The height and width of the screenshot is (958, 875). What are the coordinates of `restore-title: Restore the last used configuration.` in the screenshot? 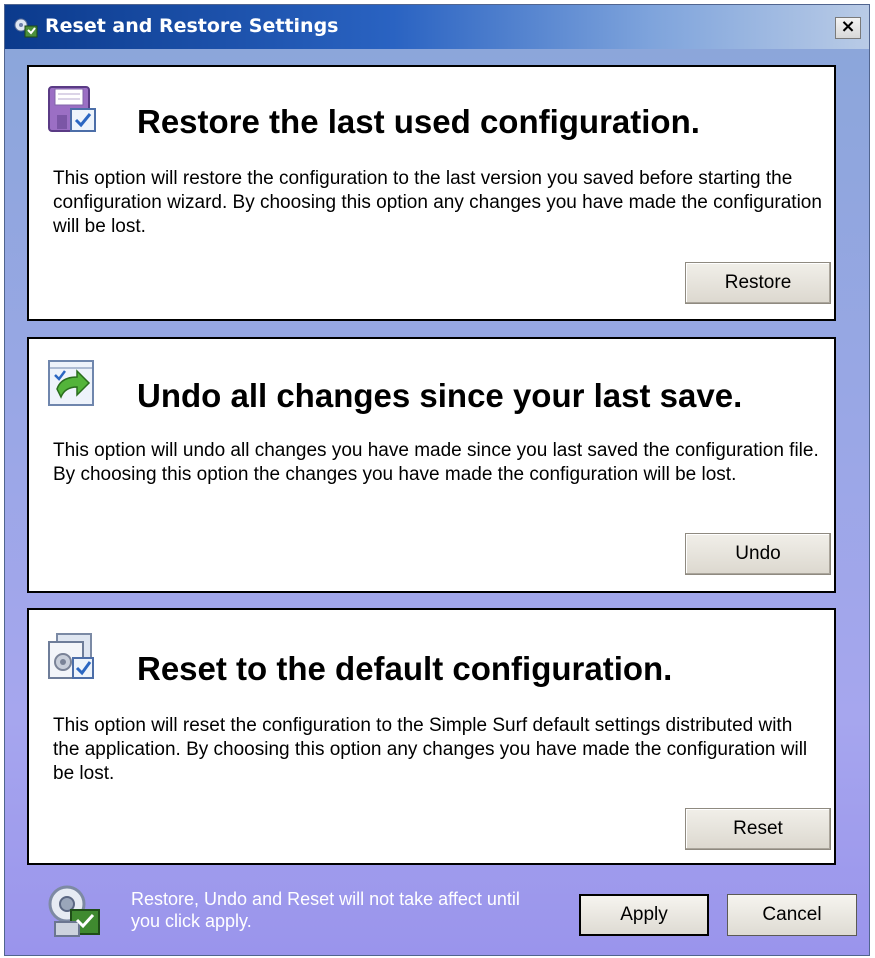 It's located at (418, 121).